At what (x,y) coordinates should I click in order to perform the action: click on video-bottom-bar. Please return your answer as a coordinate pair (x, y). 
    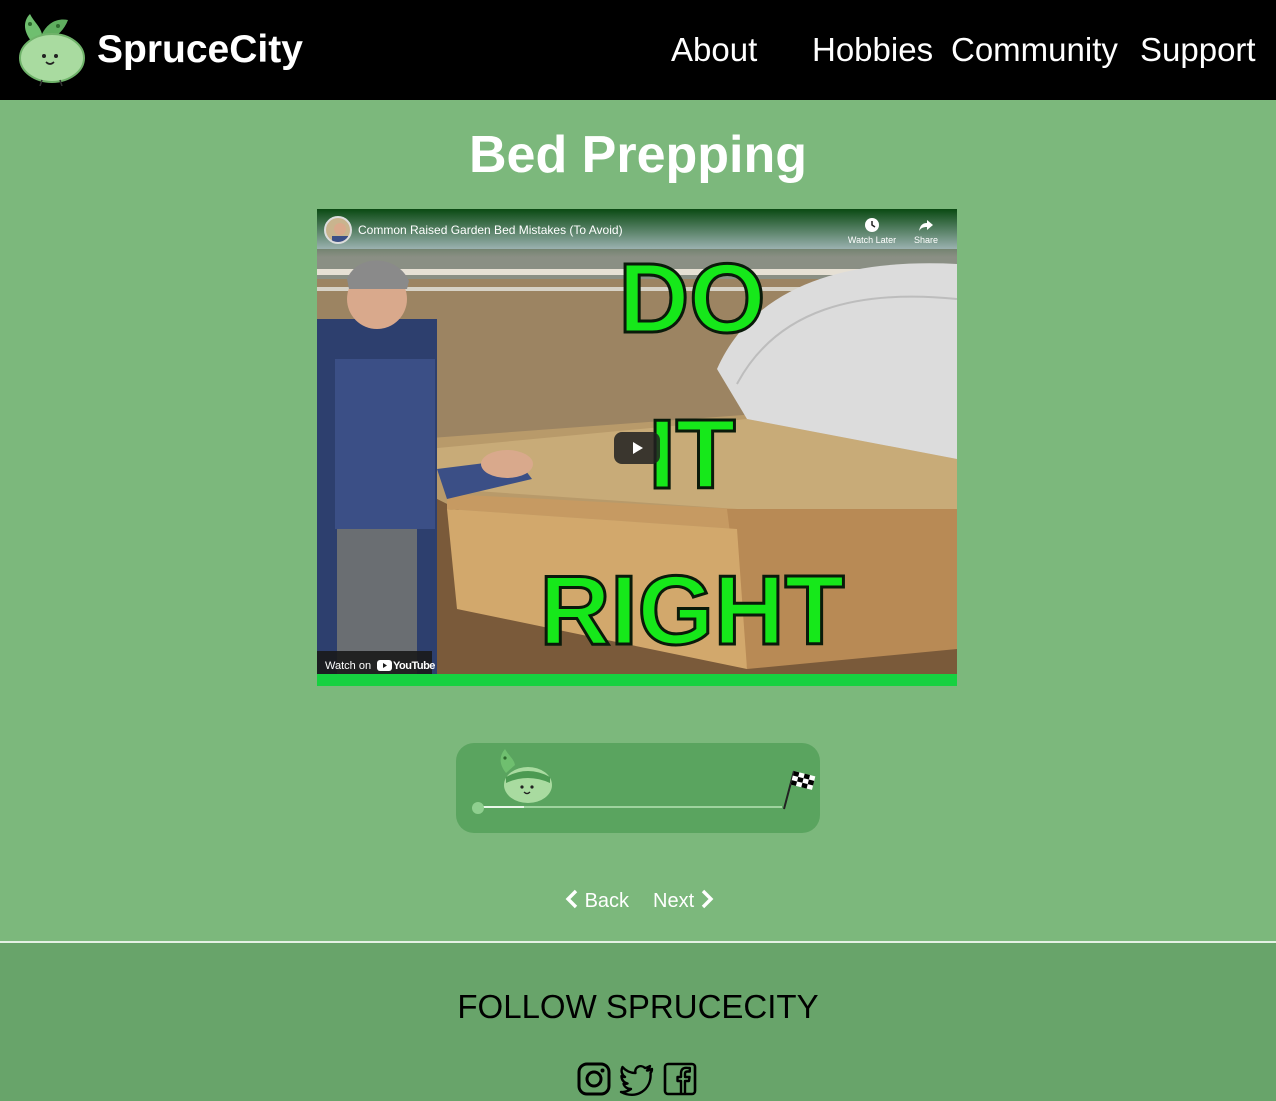
    Looking at the image, I should click on (637, 680).